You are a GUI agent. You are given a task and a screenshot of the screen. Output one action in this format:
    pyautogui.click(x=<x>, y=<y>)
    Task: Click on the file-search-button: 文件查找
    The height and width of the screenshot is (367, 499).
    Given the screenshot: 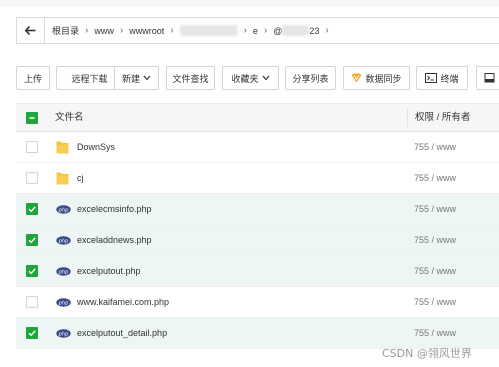 What is the action you would take?
    pyautogui.click(x=190, y=78)
    